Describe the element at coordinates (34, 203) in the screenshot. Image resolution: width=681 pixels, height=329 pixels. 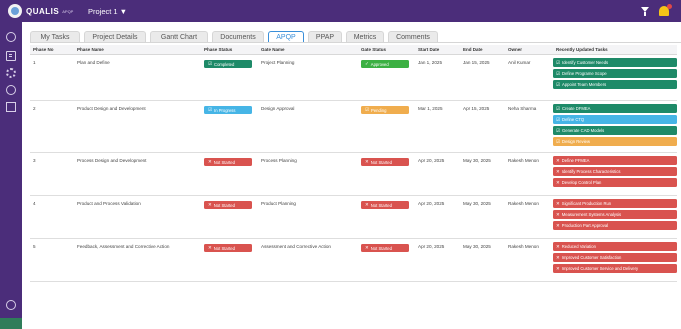
I see `phase-no: 4` at that location.